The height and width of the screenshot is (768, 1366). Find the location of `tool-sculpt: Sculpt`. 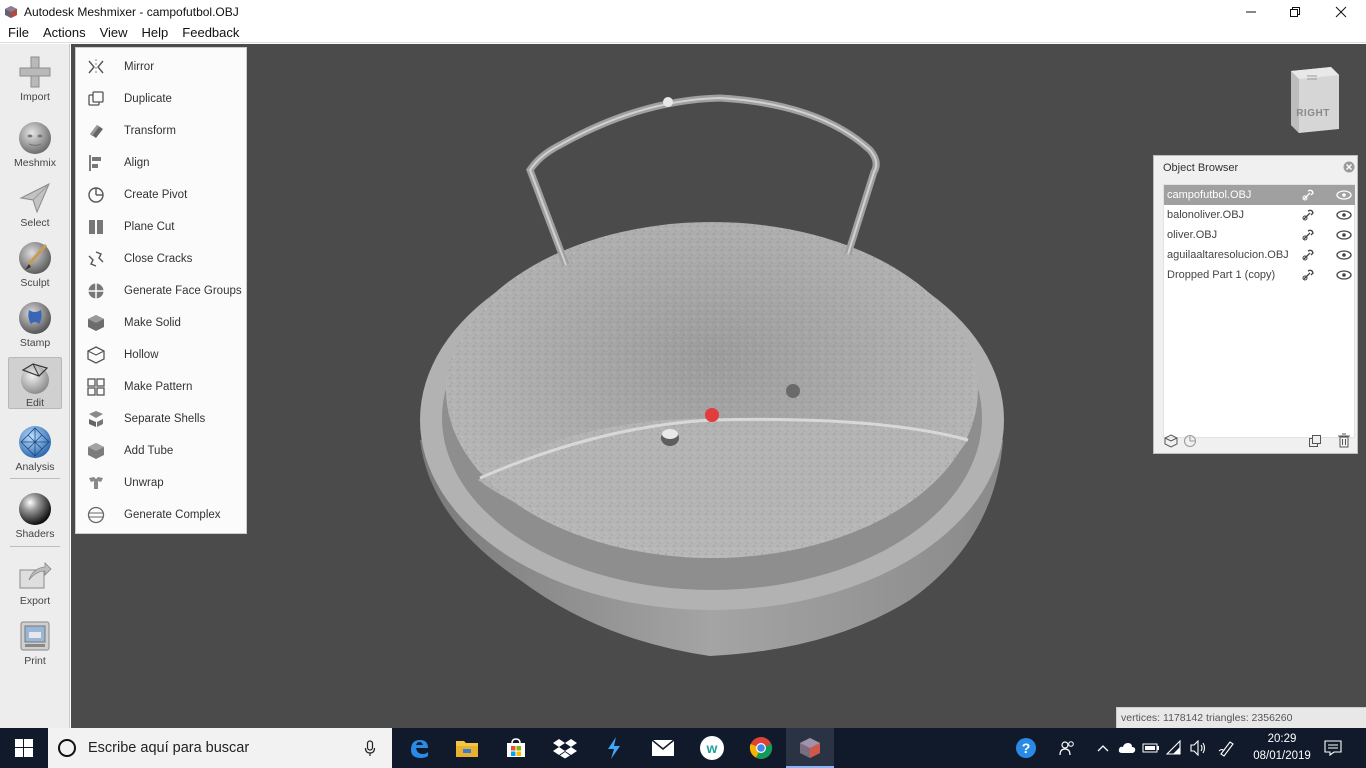

tool-sculpt: Sculpt is located at coordinates (35, 263).